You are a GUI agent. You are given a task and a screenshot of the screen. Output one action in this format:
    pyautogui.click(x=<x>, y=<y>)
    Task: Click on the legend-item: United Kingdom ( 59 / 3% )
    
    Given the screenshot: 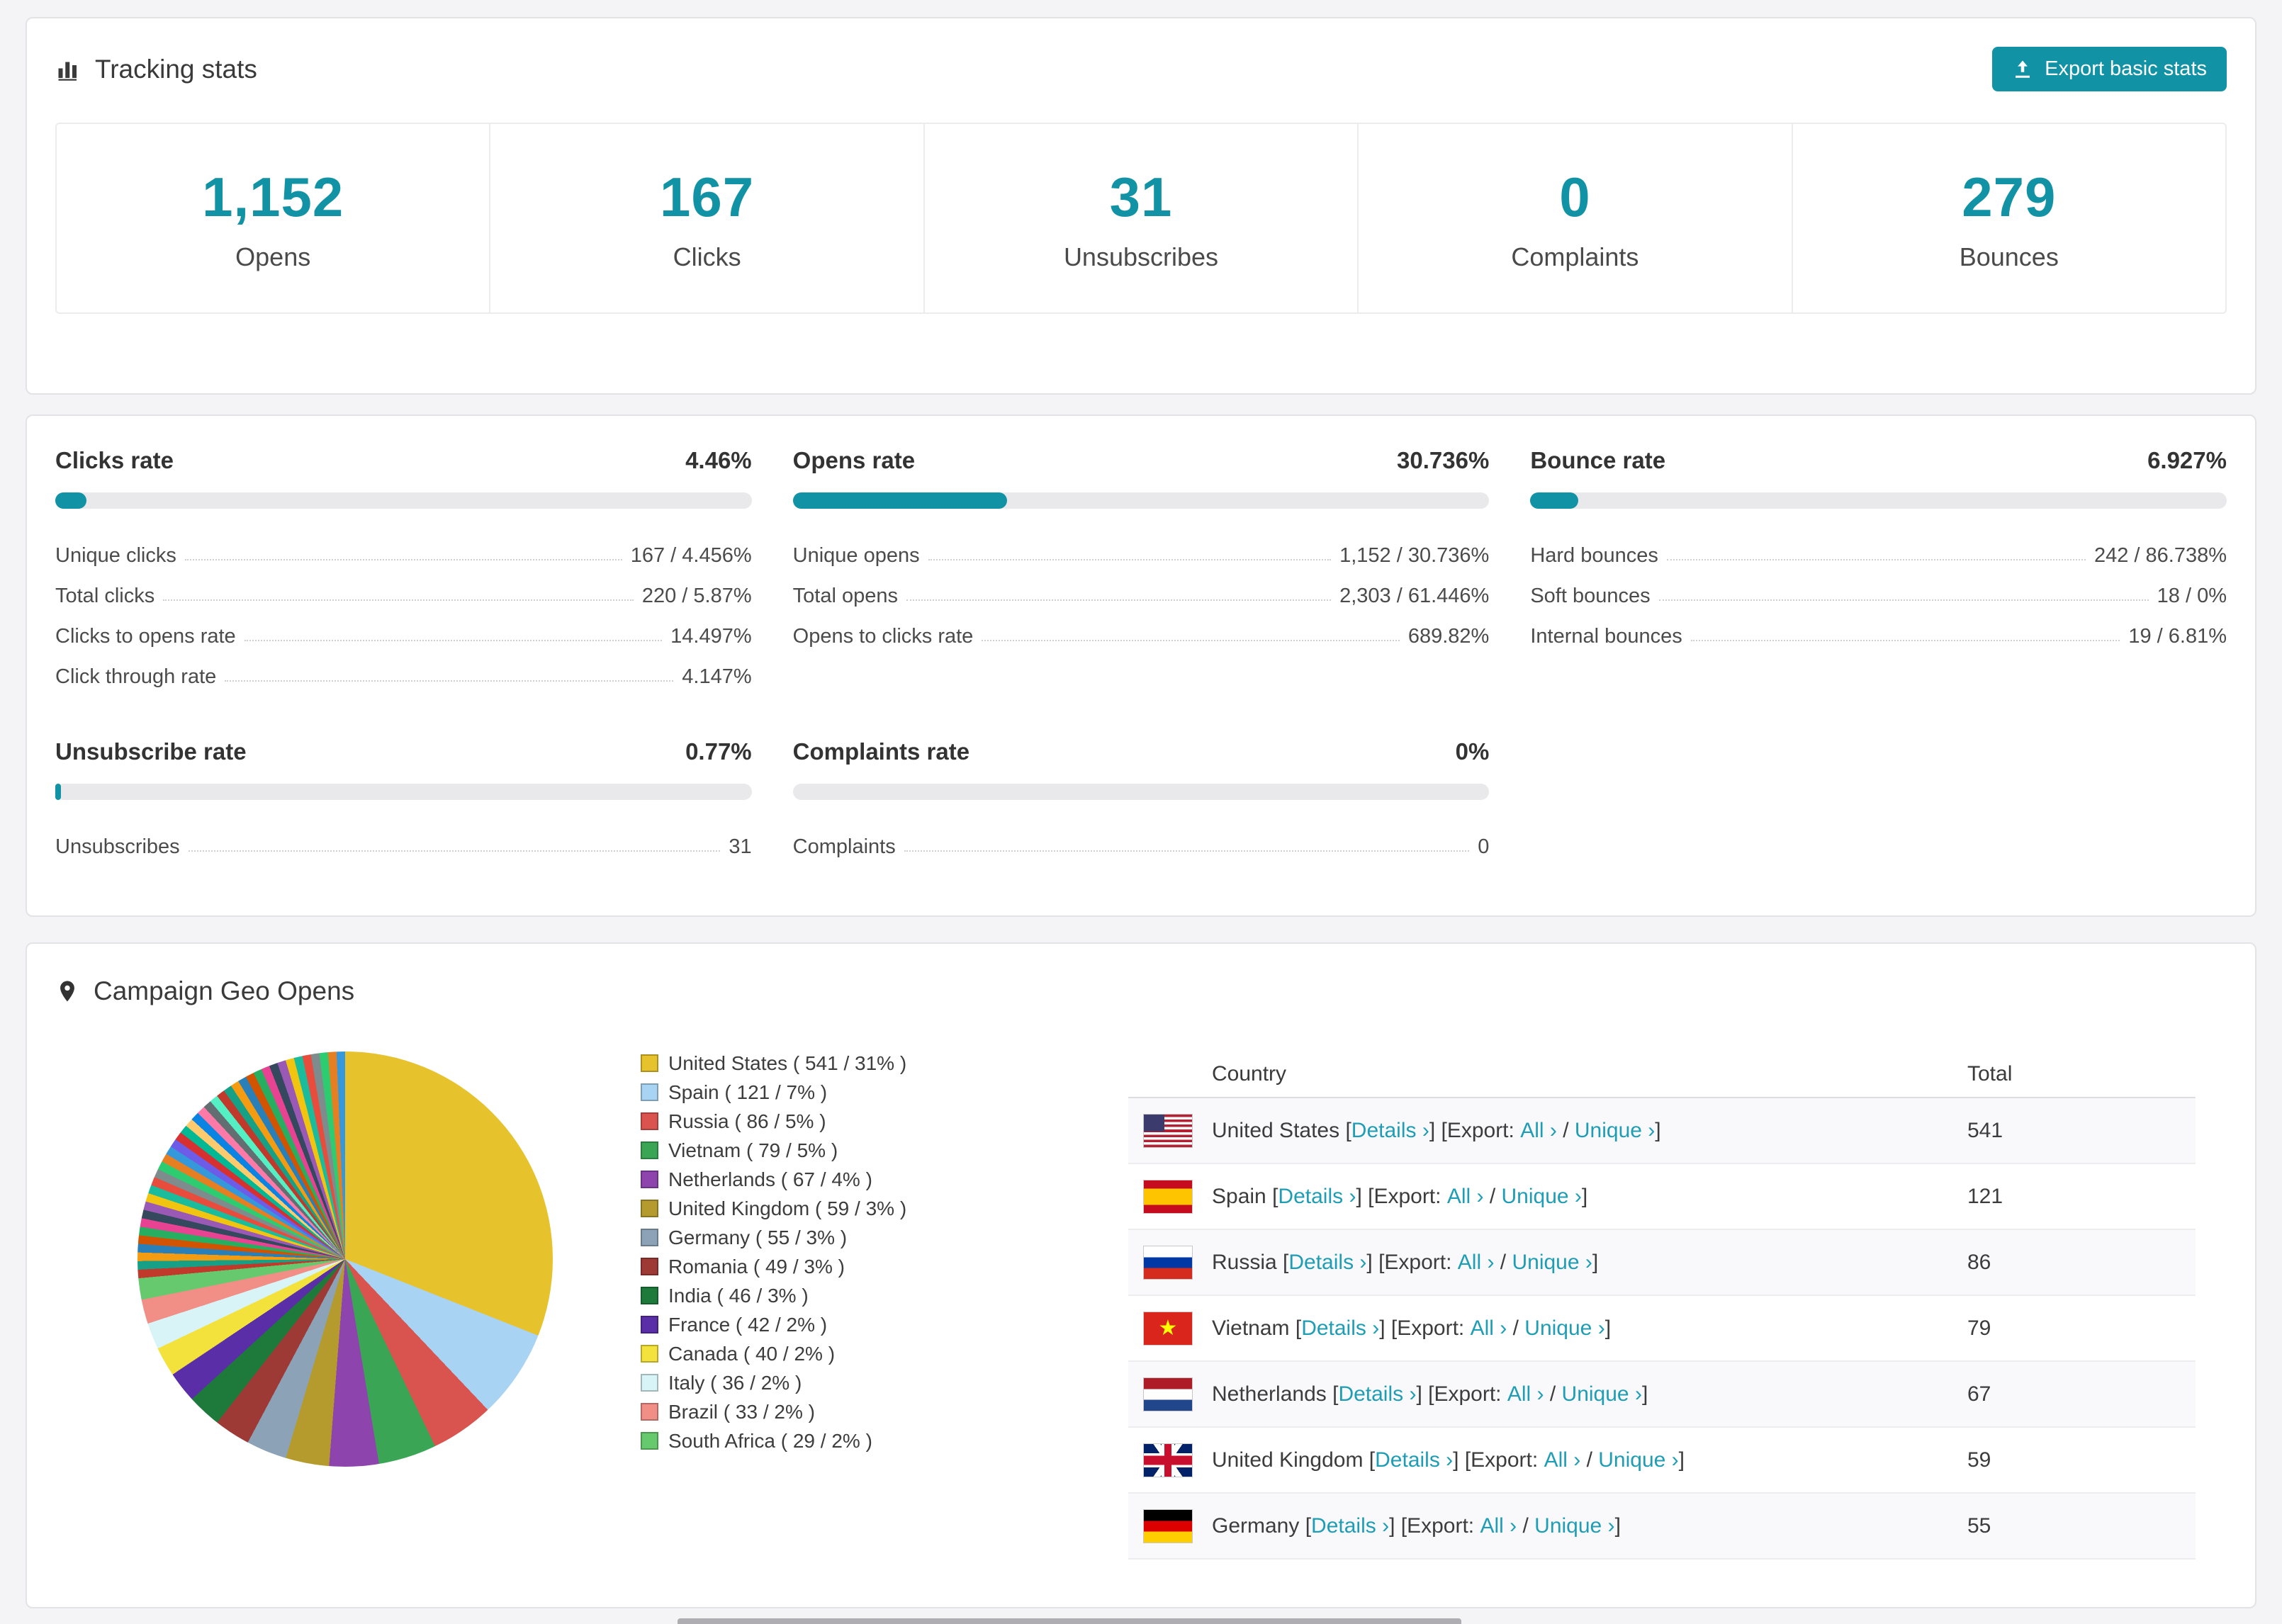 What is the action you would take?
    pyautogui.click(x=773, y=1209)
    